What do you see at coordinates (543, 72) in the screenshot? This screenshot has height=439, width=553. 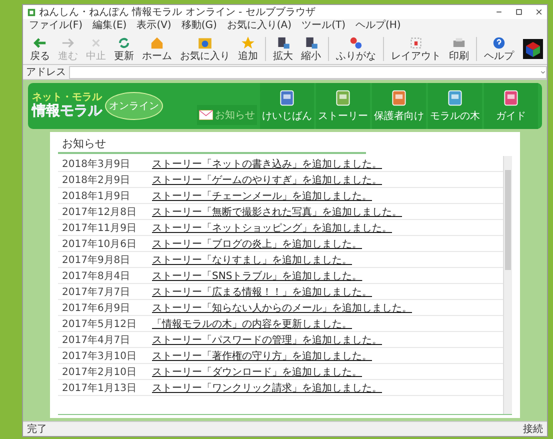 I see `dropdown-icon` at bounding box center [543, 72].